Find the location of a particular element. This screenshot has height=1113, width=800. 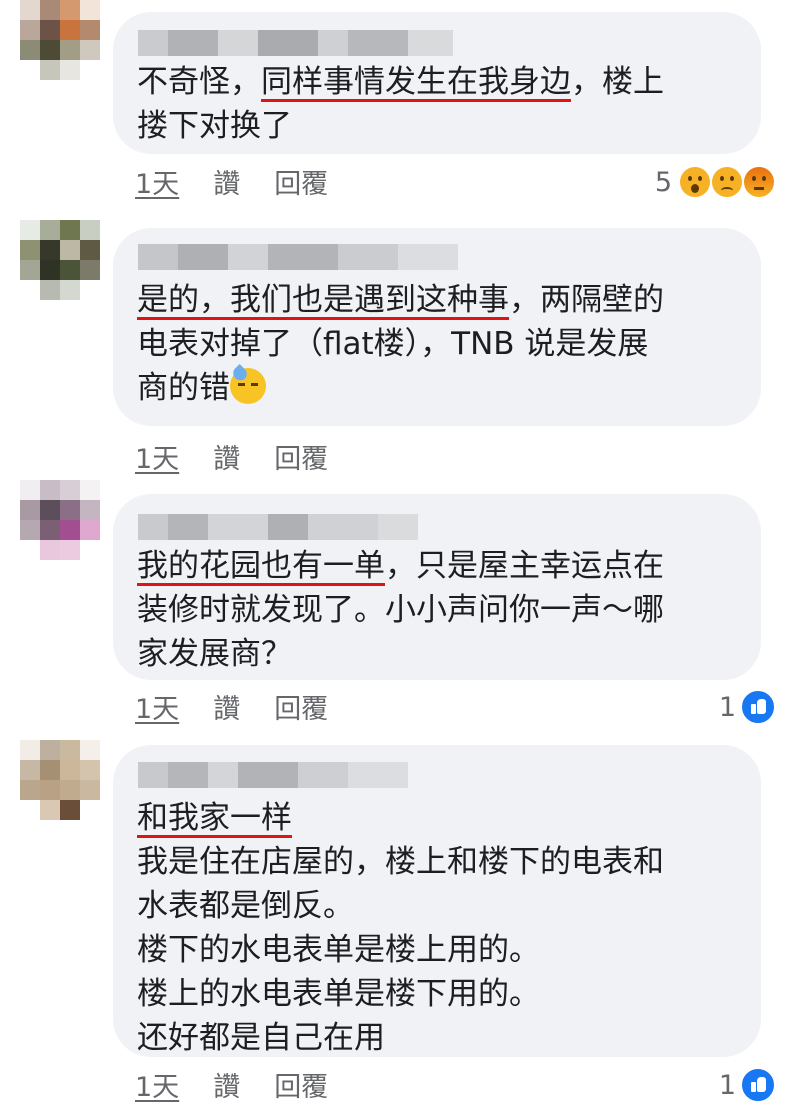

underlined-text: 我的花园也有一单 is located at coordinates (261, 566).